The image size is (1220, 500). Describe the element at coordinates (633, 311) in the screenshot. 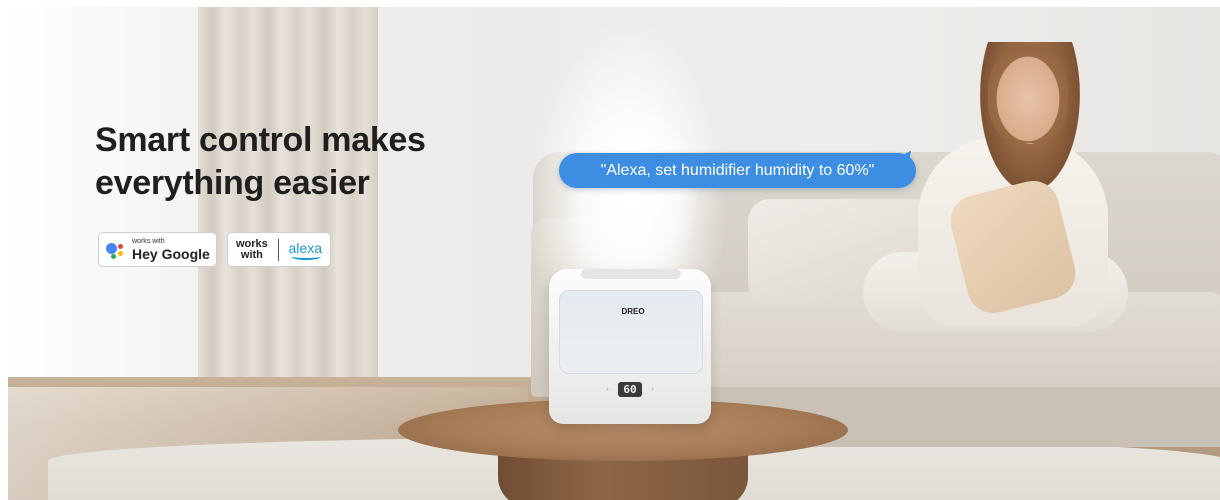

I see `humidifier-brand: DREO` at that location.